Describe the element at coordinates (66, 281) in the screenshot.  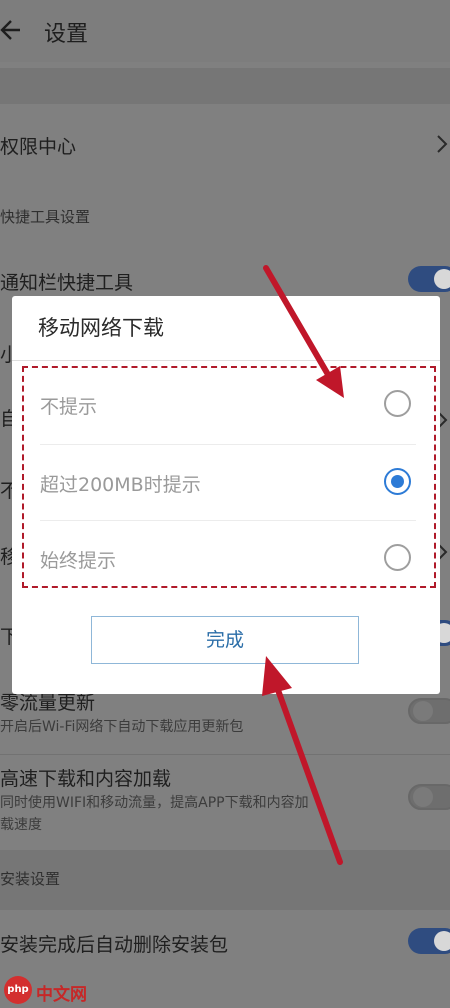
I see `notification-shortcut-item: 通知栏快捷工具` at that location.